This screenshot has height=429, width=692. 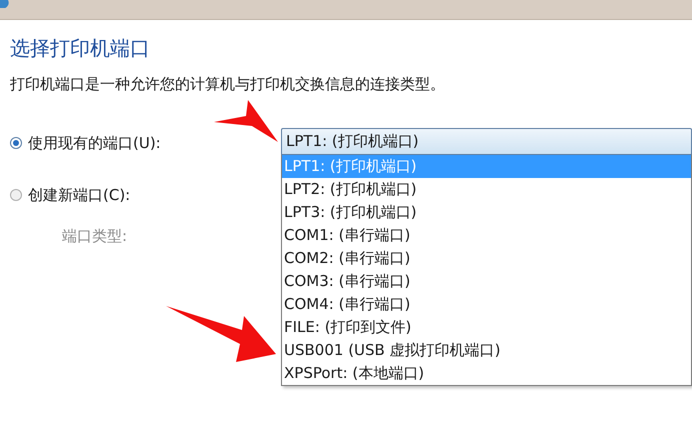 I want to click on dropdown-option: USB001 (USB 虚拟打印机端口), so click(x=486, y=350).